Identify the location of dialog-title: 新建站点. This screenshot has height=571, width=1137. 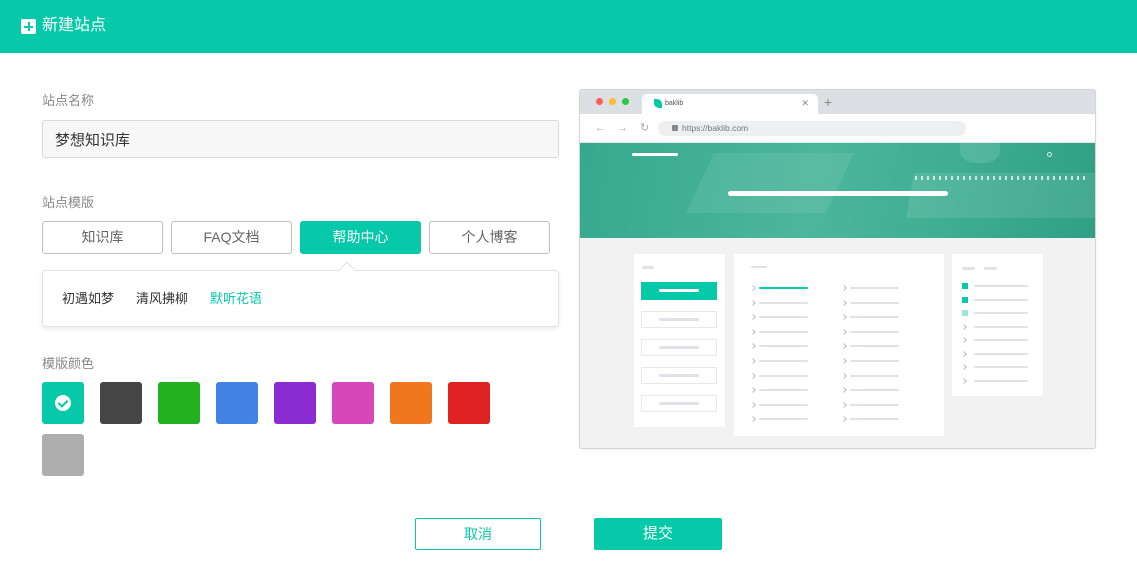
(74, 25).